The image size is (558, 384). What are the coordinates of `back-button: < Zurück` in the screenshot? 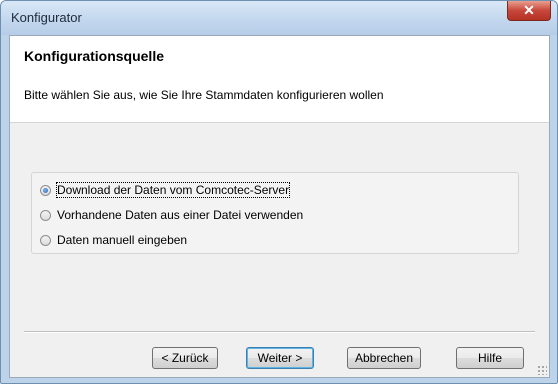 It's located at (185, 358).